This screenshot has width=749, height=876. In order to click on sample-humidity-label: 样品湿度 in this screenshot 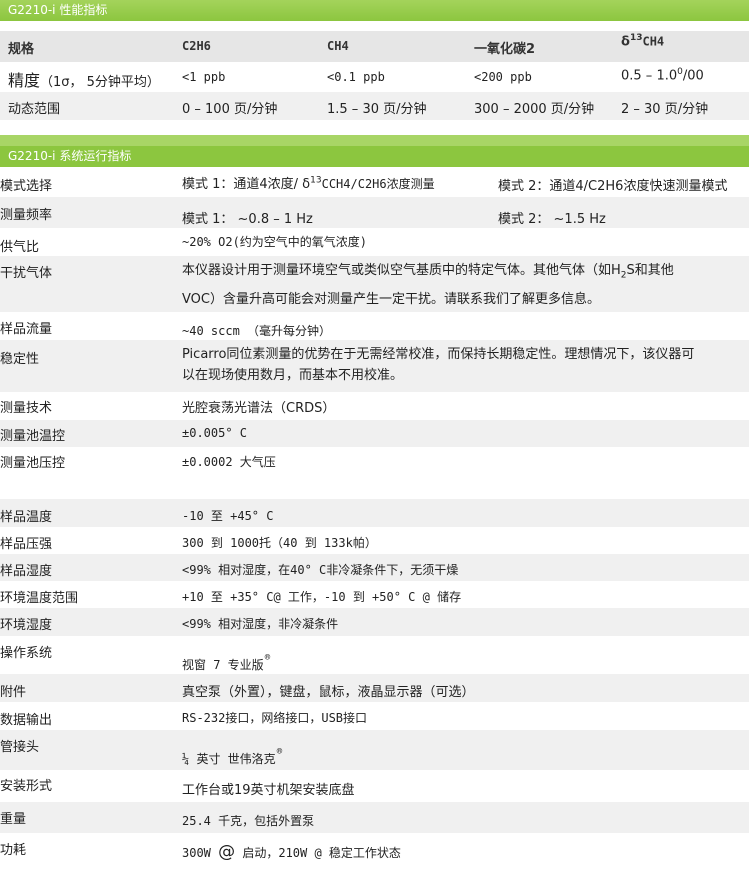, I will do `click(26, 571)`.